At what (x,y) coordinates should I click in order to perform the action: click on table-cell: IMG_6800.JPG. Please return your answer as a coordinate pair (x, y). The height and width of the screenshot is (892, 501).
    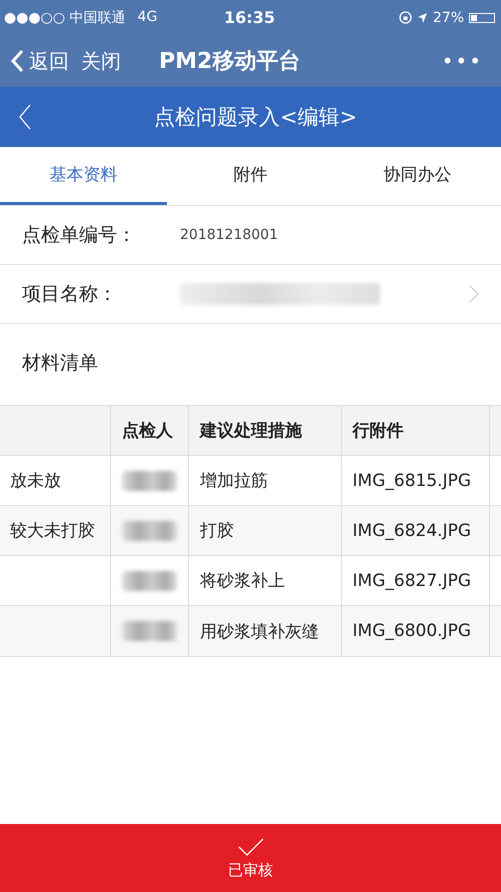
    Looking at the image, I should click on (412, 631).